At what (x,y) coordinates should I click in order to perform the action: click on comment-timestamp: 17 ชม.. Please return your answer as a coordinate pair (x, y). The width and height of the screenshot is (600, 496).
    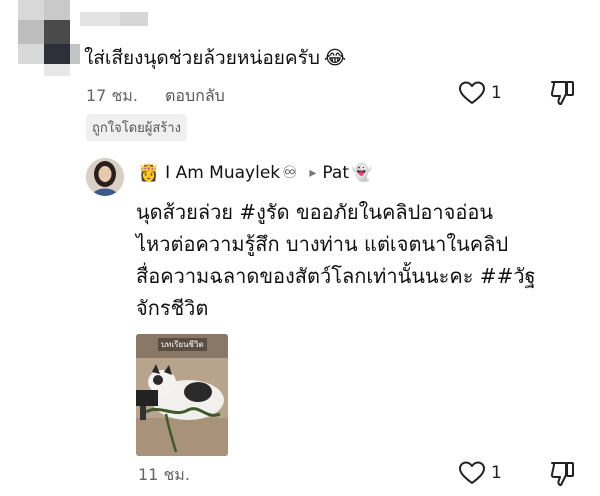
    Looking at the image, I should click on (112, 95).